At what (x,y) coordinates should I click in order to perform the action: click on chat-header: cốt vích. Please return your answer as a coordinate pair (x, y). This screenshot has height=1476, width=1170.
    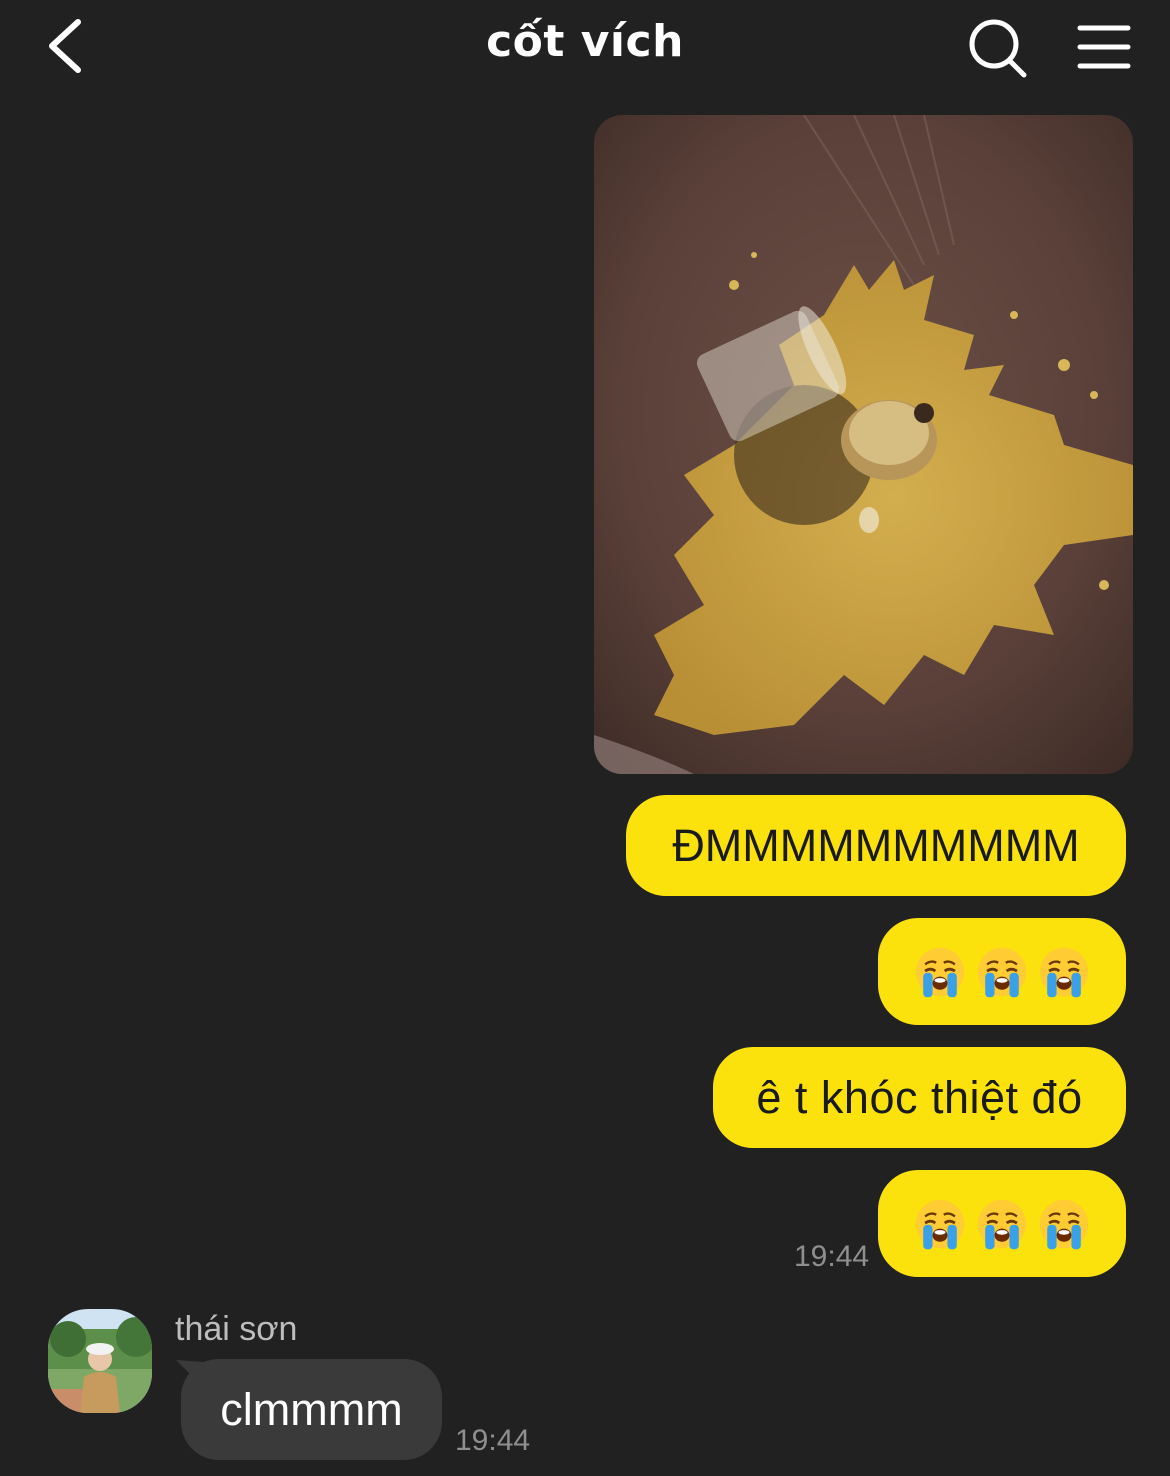
    Looking at the image, I should click on (585, 48).